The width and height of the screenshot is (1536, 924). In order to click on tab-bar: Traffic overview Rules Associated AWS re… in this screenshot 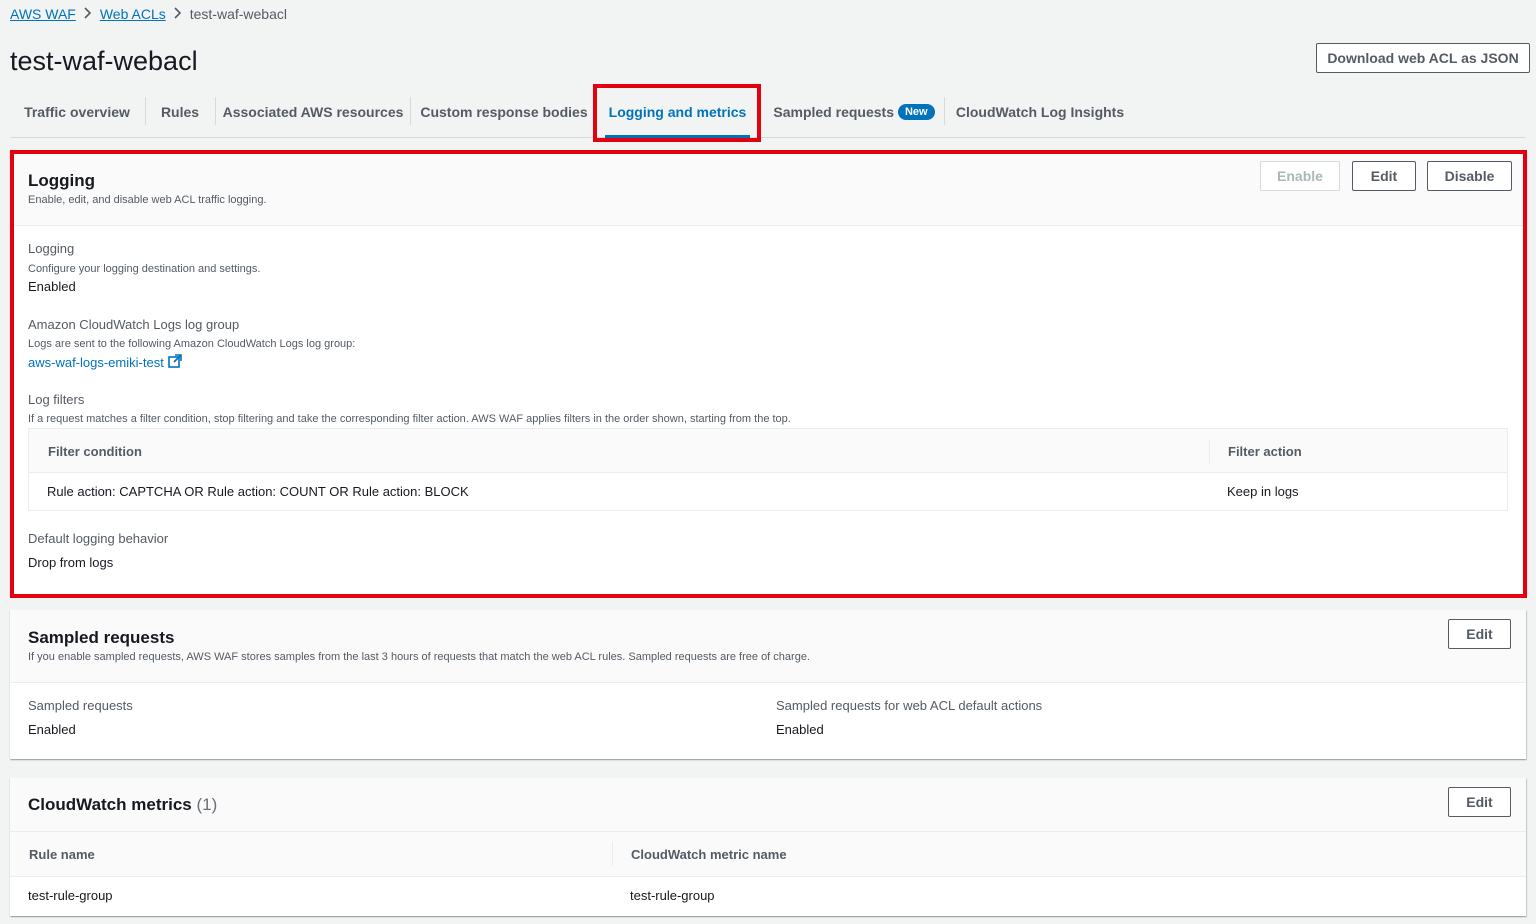, I will do `click(768, 112)`.